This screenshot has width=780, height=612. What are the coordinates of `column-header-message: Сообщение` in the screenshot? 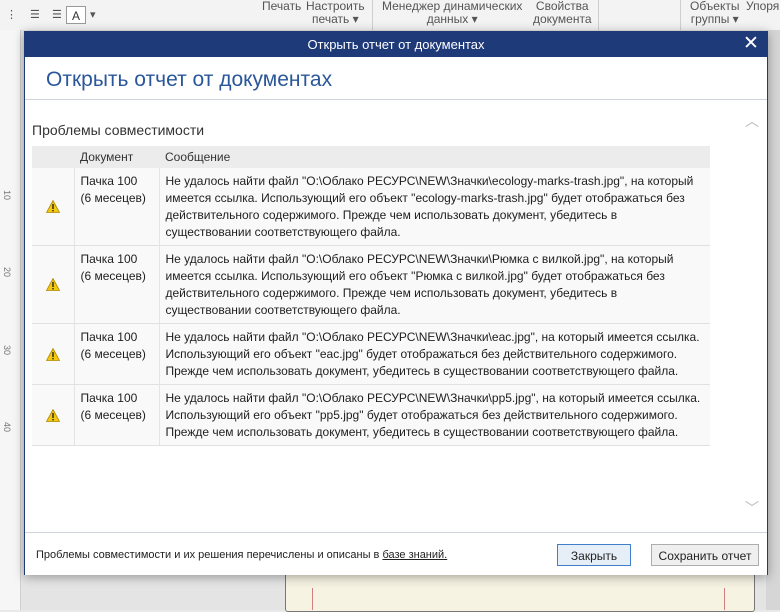 It's located at (434, 157).